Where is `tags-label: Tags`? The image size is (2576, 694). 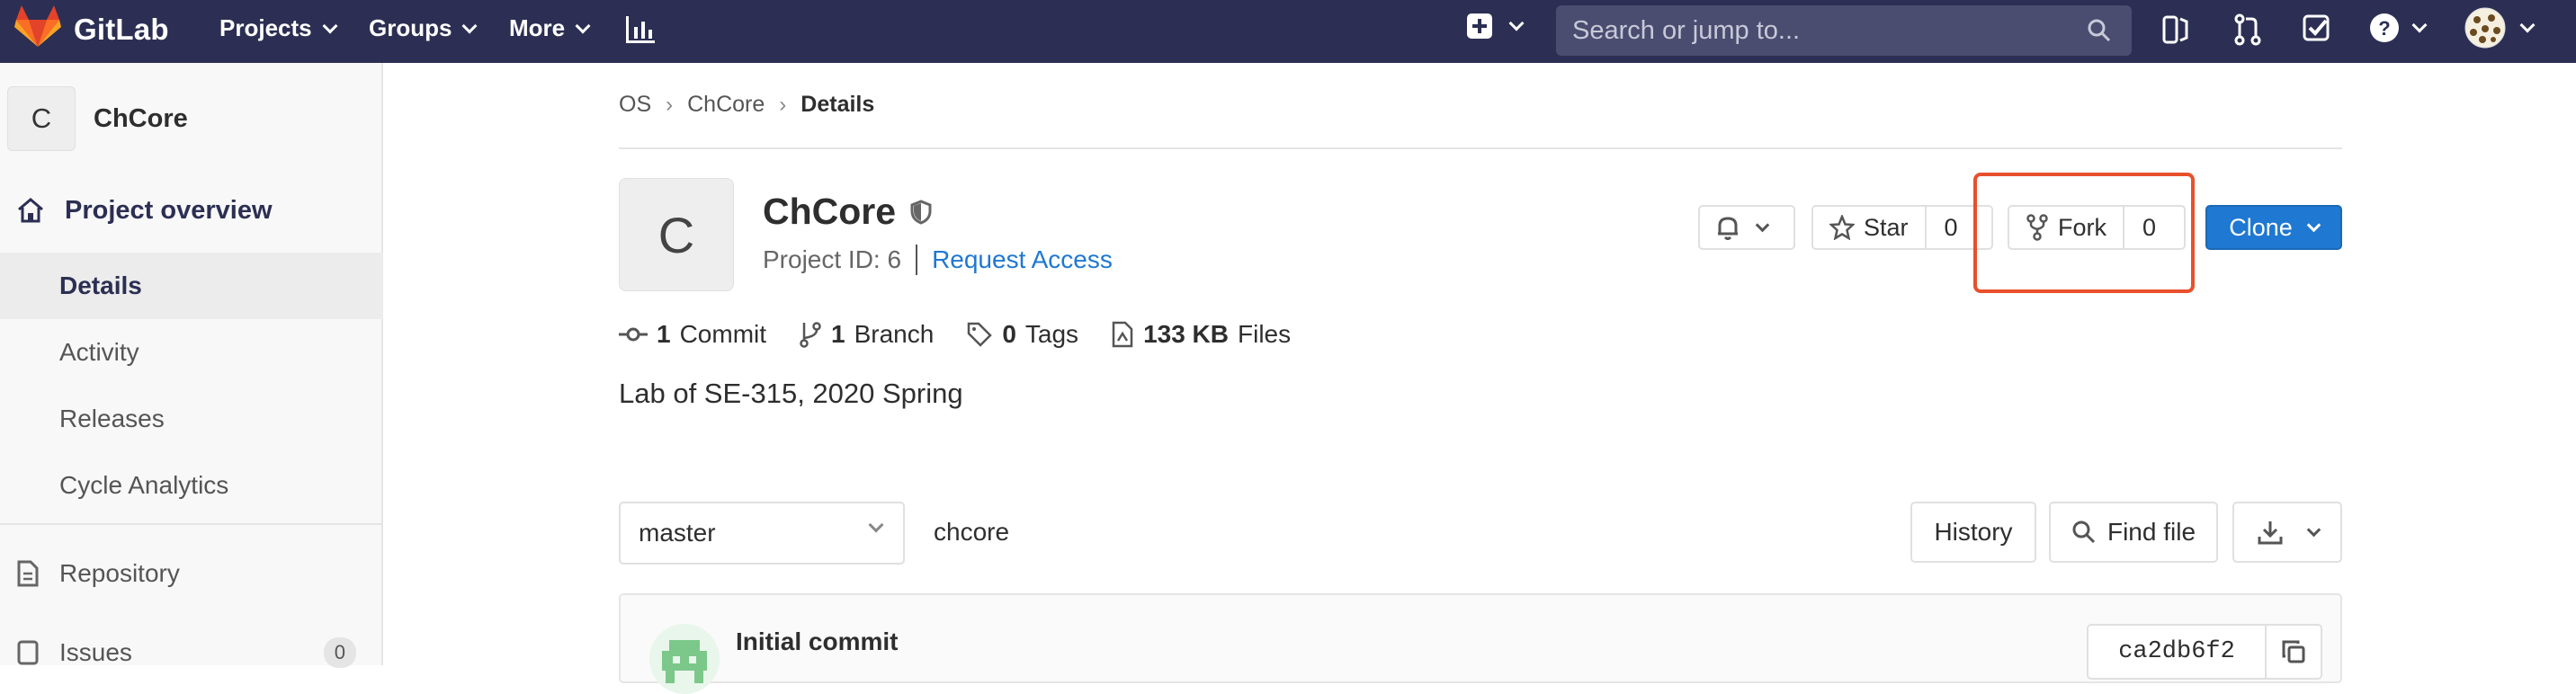 tags-label: Tags is located at coordinates (1051, 334).